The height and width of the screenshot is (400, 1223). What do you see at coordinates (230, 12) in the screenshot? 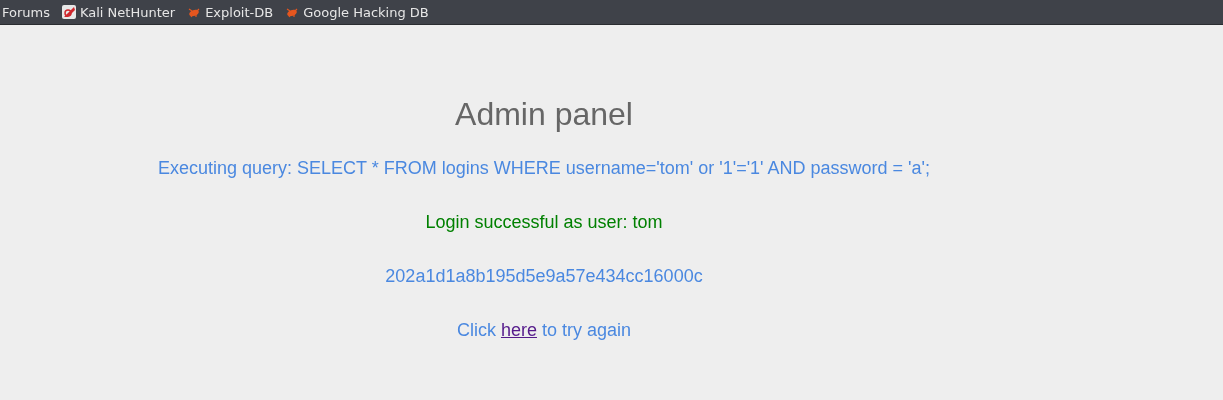
I see `bookmark-link: Exploit-DB` at bounding box center [230, 12].